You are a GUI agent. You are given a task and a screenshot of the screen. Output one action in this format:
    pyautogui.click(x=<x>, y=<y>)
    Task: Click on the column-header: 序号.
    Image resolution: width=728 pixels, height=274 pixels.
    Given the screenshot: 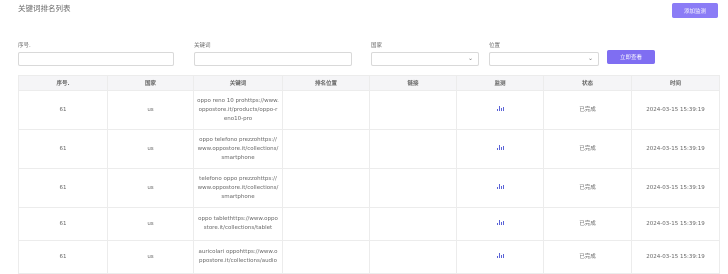 What is the action you would take?
    pyautogui.click(x=63, y=83)
    